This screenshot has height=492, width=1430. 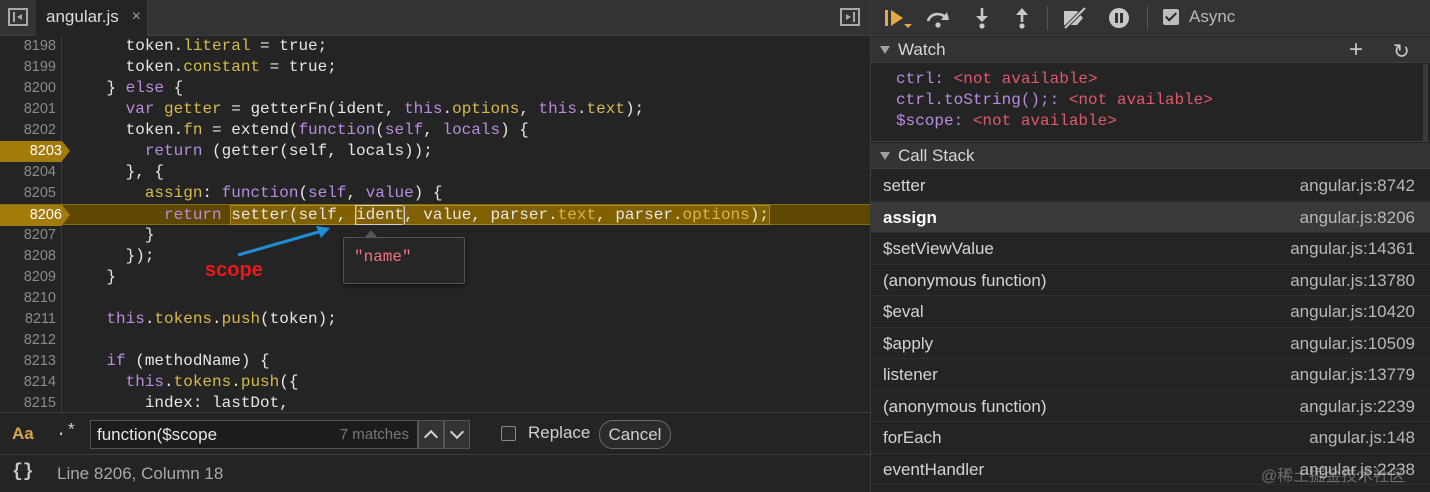 I want to click on step-over-icon, so click(x=938, y=18).